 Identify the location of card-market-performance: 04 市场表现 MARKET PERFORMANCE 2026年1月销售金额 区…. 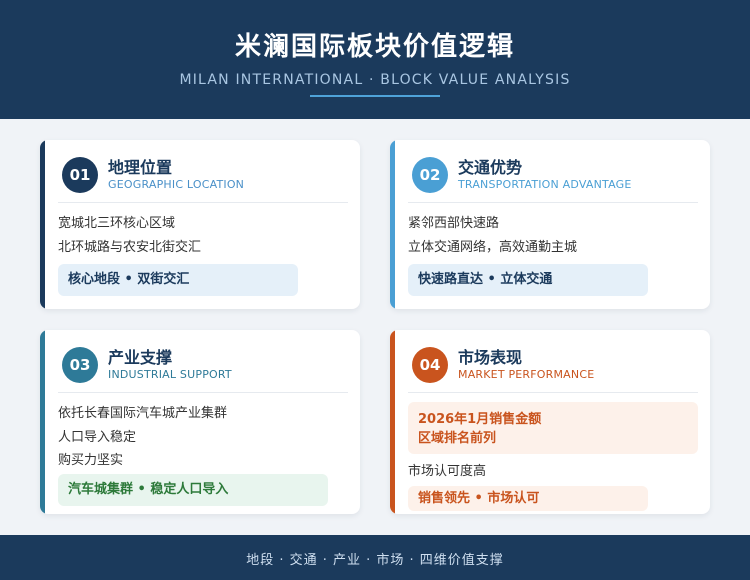
(550, 422).